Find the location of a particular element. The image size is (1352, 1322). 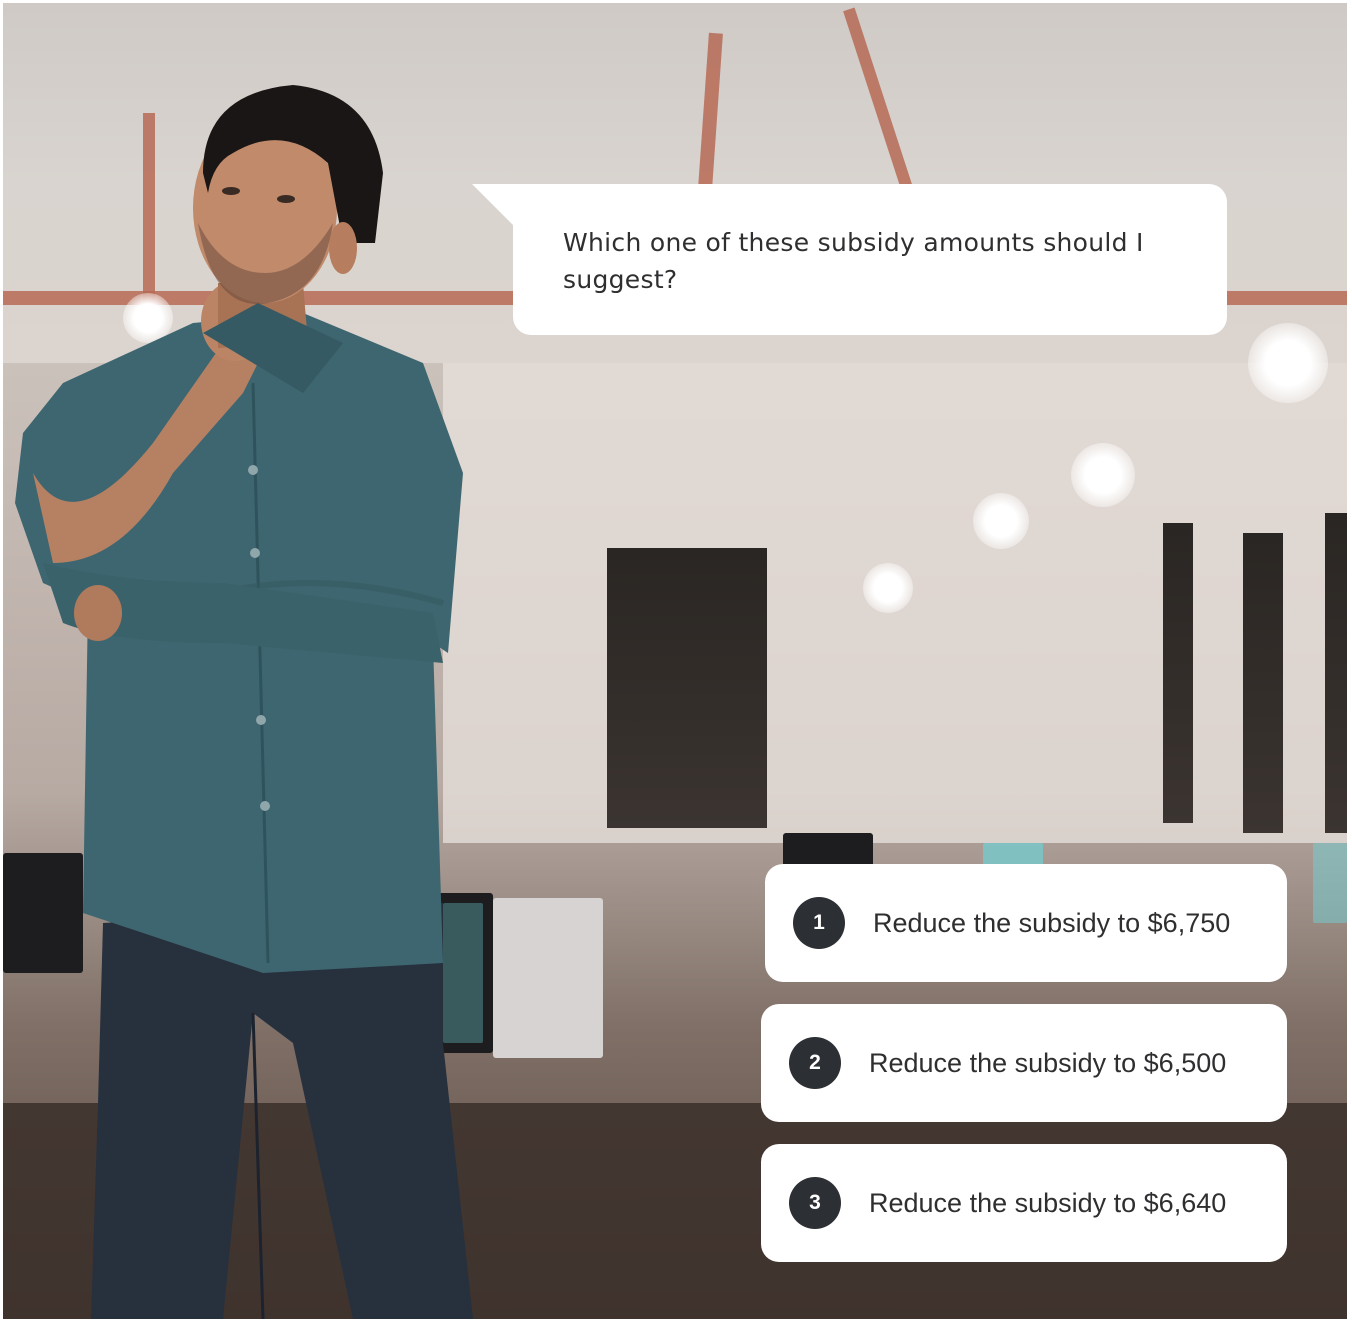

option-3-button: 3 Reduce the subsidy to $6,640 is located at coordinates (1024, 1203).